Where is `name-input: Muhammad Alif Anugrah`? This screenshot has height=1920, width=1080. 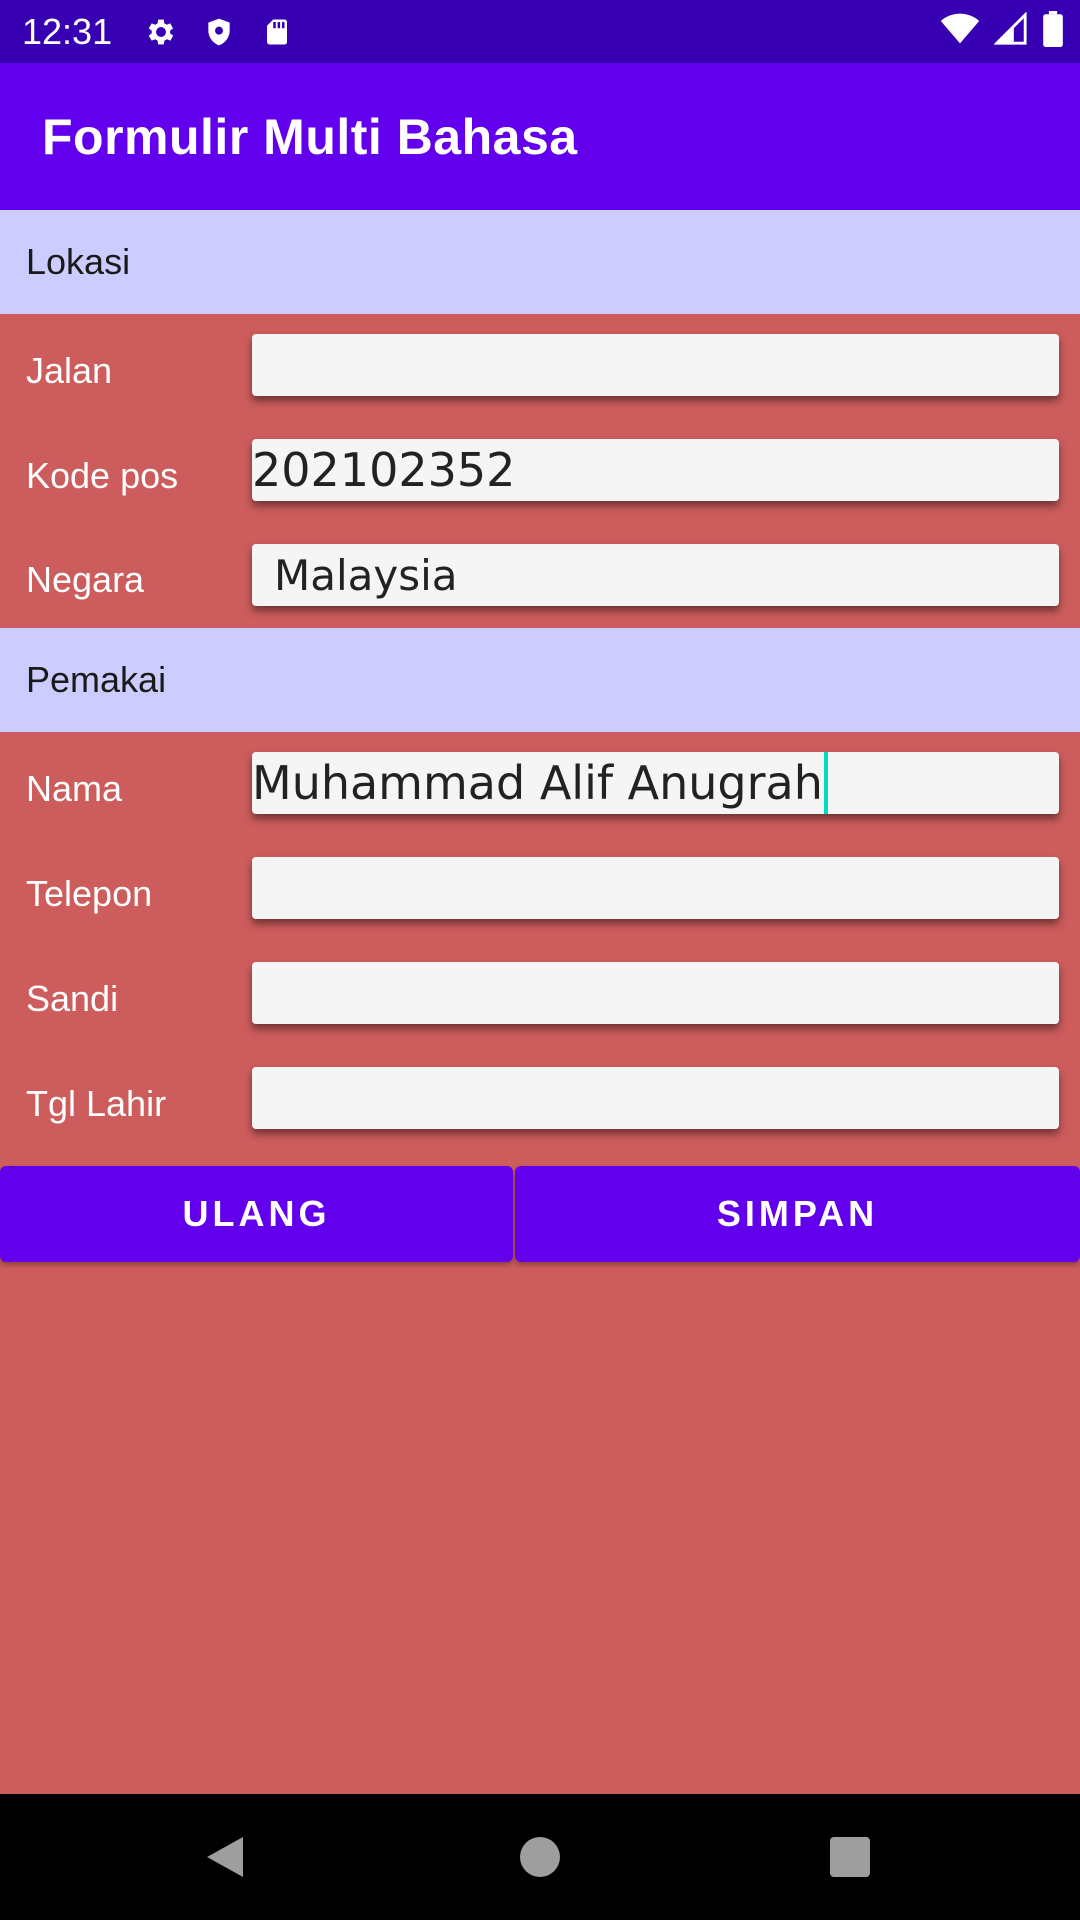 name-input: Muhammad Alif Anugrah is located at coordinates (655, 783).